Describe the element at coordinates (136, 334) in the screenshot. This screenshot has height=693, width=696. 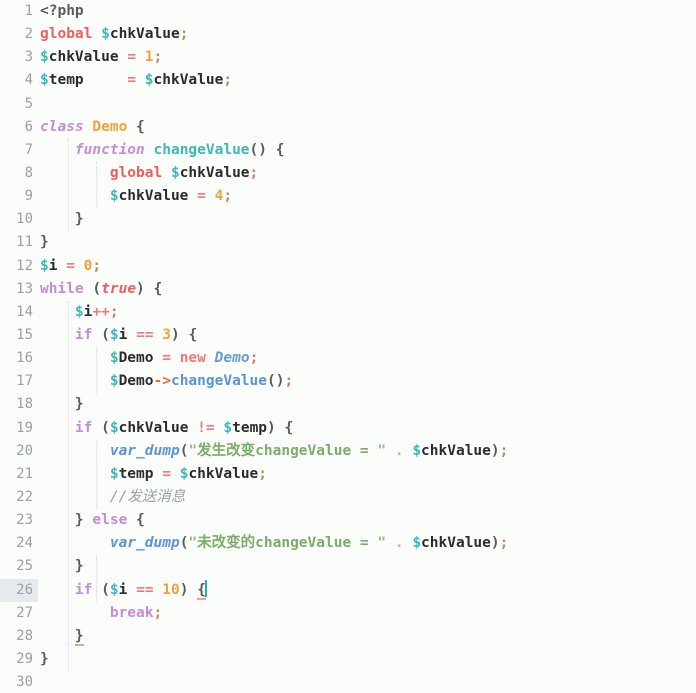
I see `line-content: if ($i == 3) {` at that location.